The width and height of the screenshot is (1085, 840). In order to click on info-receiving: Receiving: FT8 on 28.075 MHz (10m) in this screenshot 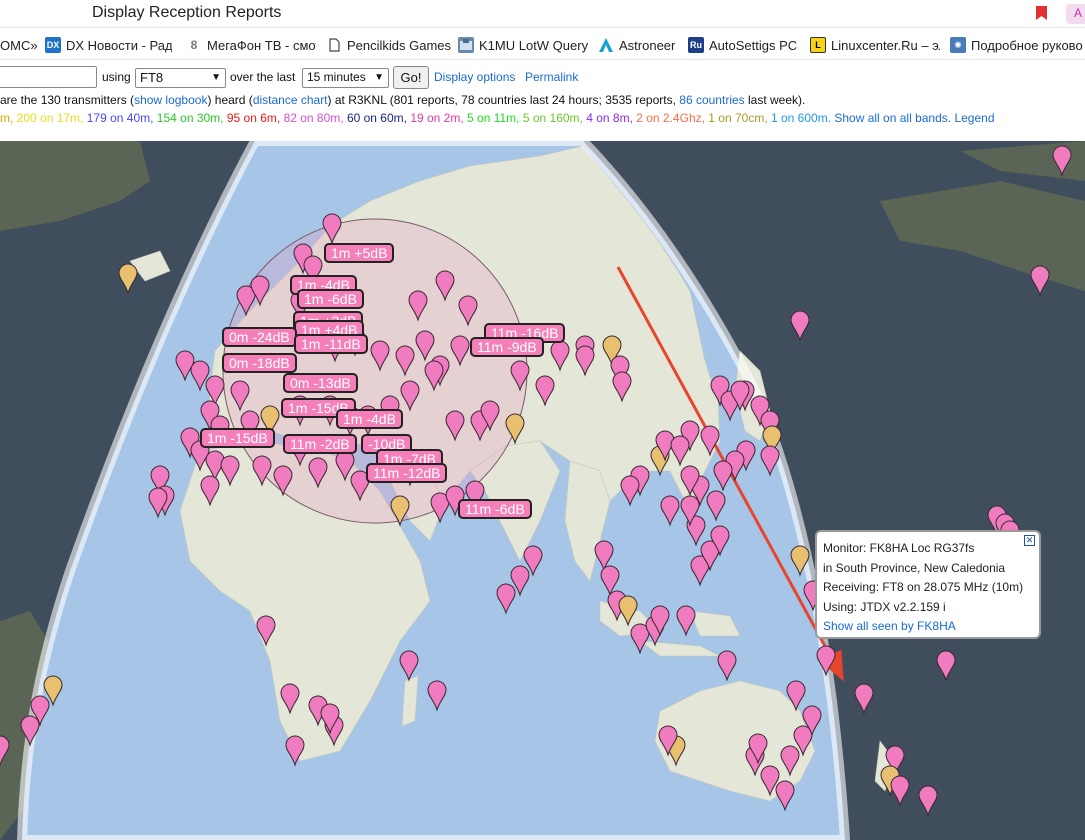, I will do `click(923, 587)`.